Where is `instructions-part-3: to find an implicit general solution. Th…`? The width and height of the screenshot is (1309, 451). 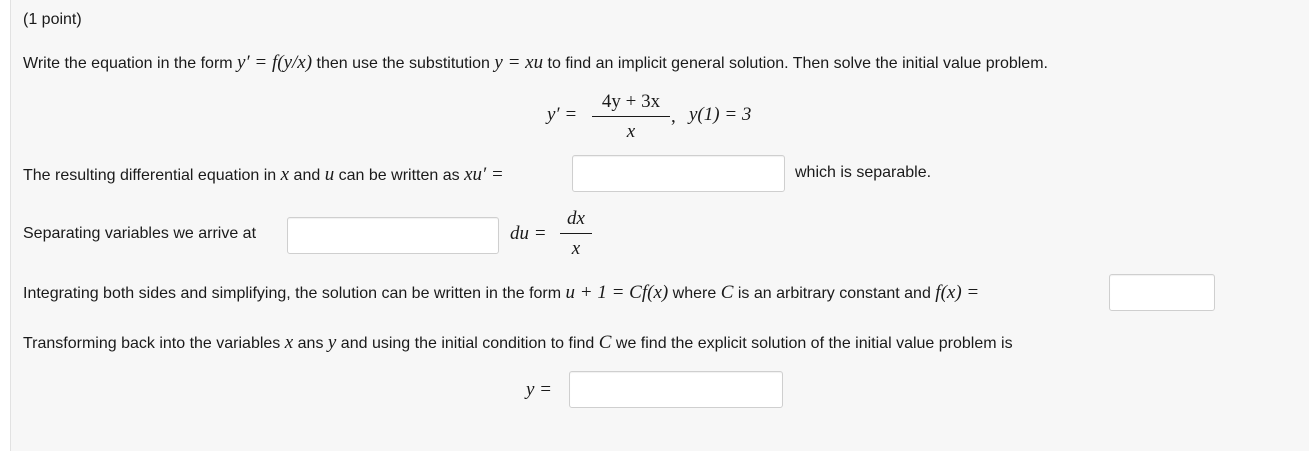
instructions-part-3: to find an implicit general solution. Th… is located at coordinates (797, 63).